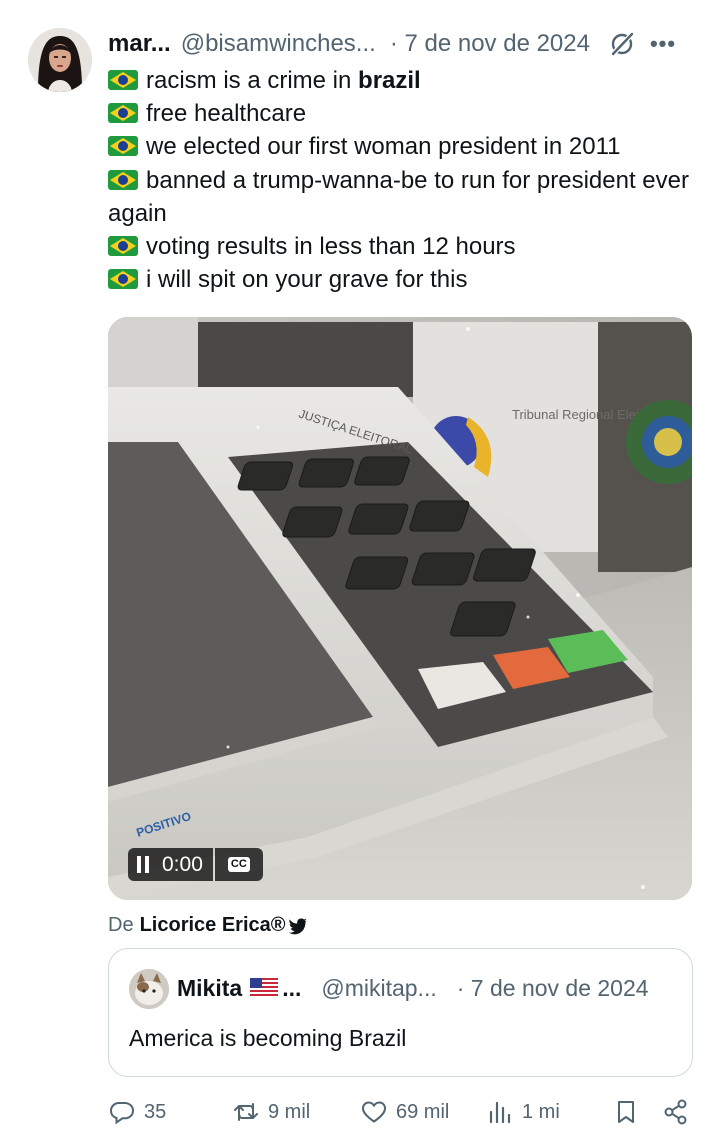 The height and width of the screenshot is (1137, 720). I want to click on post-date: · 7 de nov de 2024, so click(490, 44).